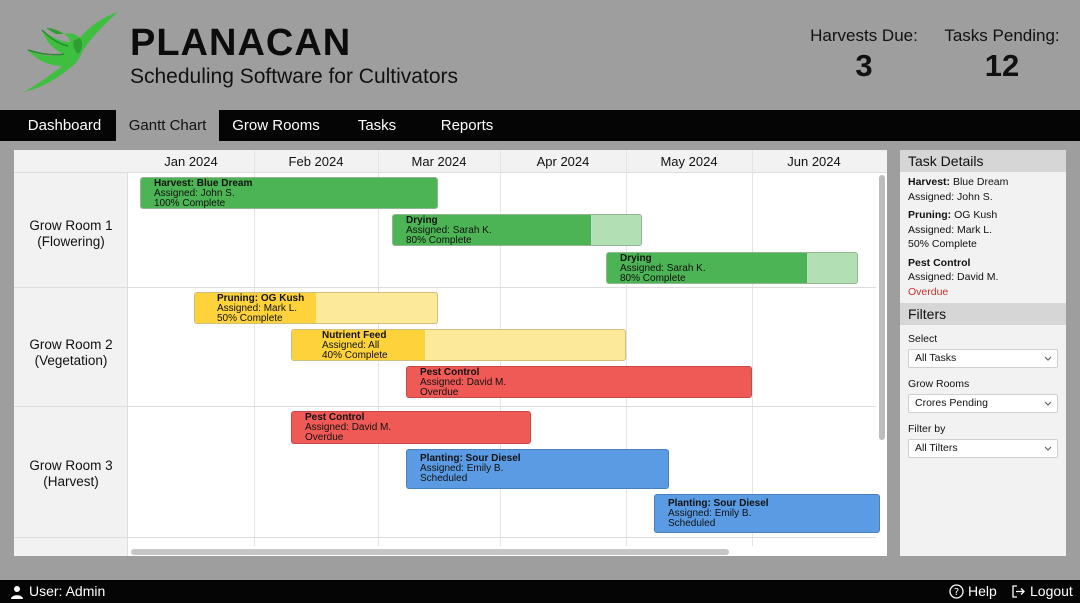 This screenshot has width=1080, height=603. I want to click on filter-label-select: Select, so click(923, 339).